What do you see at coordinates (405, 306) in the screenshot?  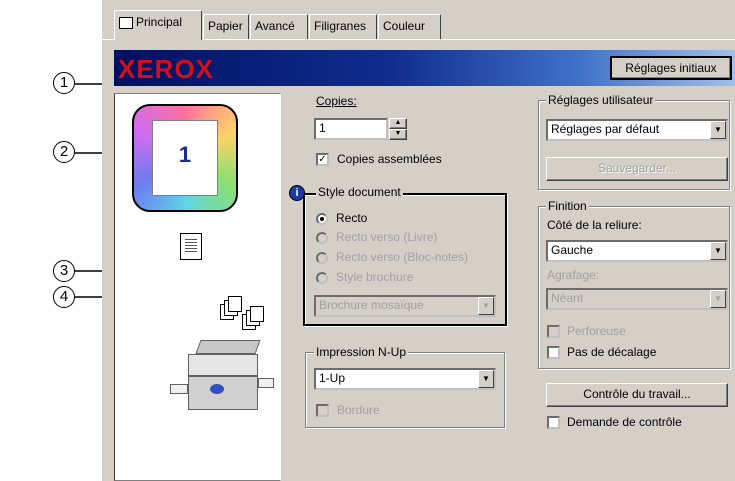 I see `brochure-select: Brochure mosaïque ▼` at bounding box center [405, 306].